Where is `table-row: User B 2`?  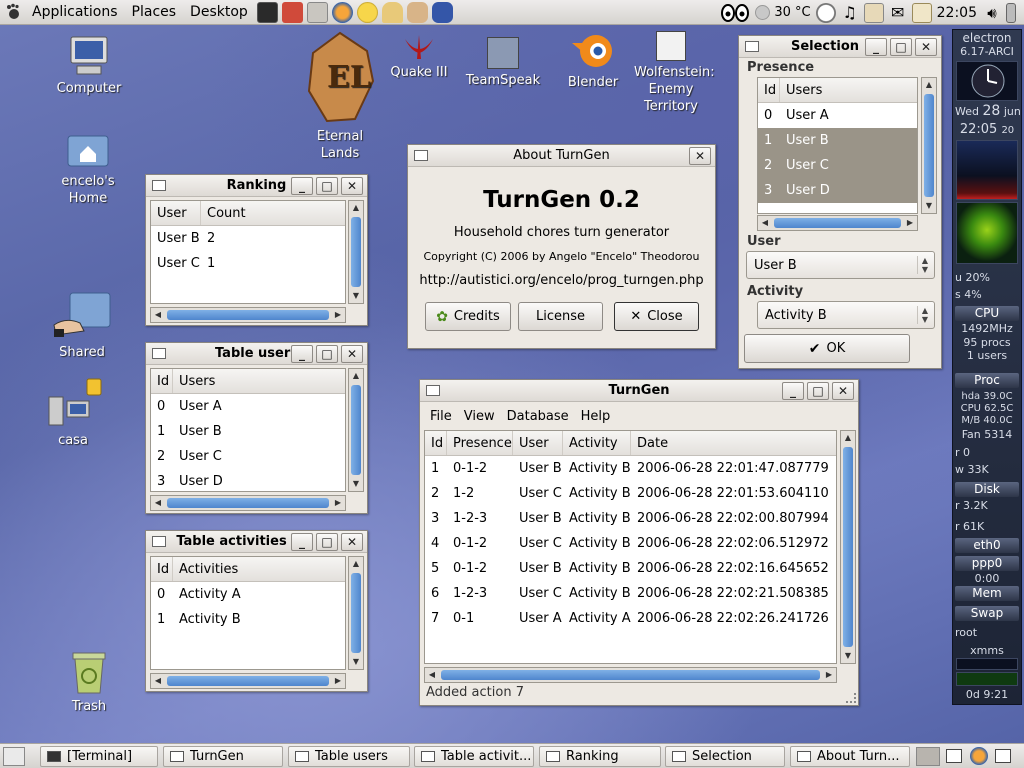 table-row: User B 2 is located at coordinates (248, 238).